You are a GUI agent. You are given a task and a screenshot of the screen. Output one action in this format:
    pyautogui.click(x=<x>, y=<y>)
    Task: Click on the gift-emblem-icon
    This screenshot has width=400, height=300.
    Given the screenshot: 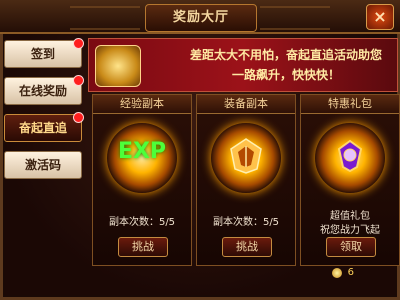 What is the action you would take?
    pyautogui.click(x=350, y=156)
    